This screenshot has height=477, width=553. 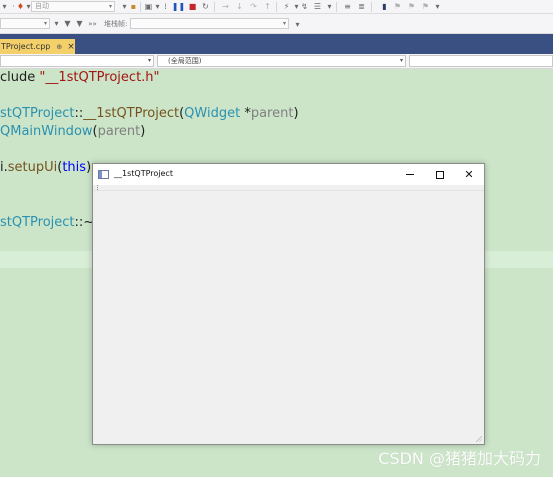 I want to click on code-token-type: QWidget, so click(x=212, y=113).